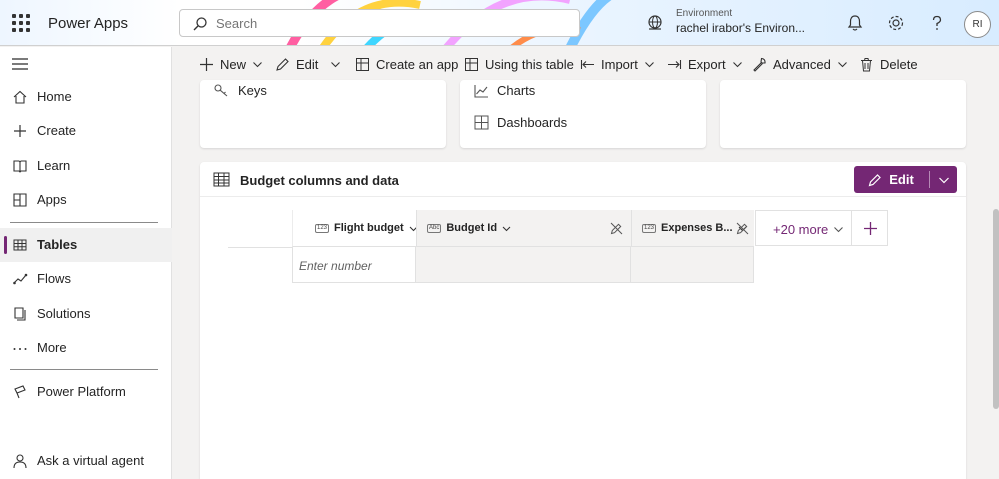 The width and height of the screenshot is (999, 479). Describe the element at coordinates (20, 314) in the screenshot. I see `solutions-icon` at that location.